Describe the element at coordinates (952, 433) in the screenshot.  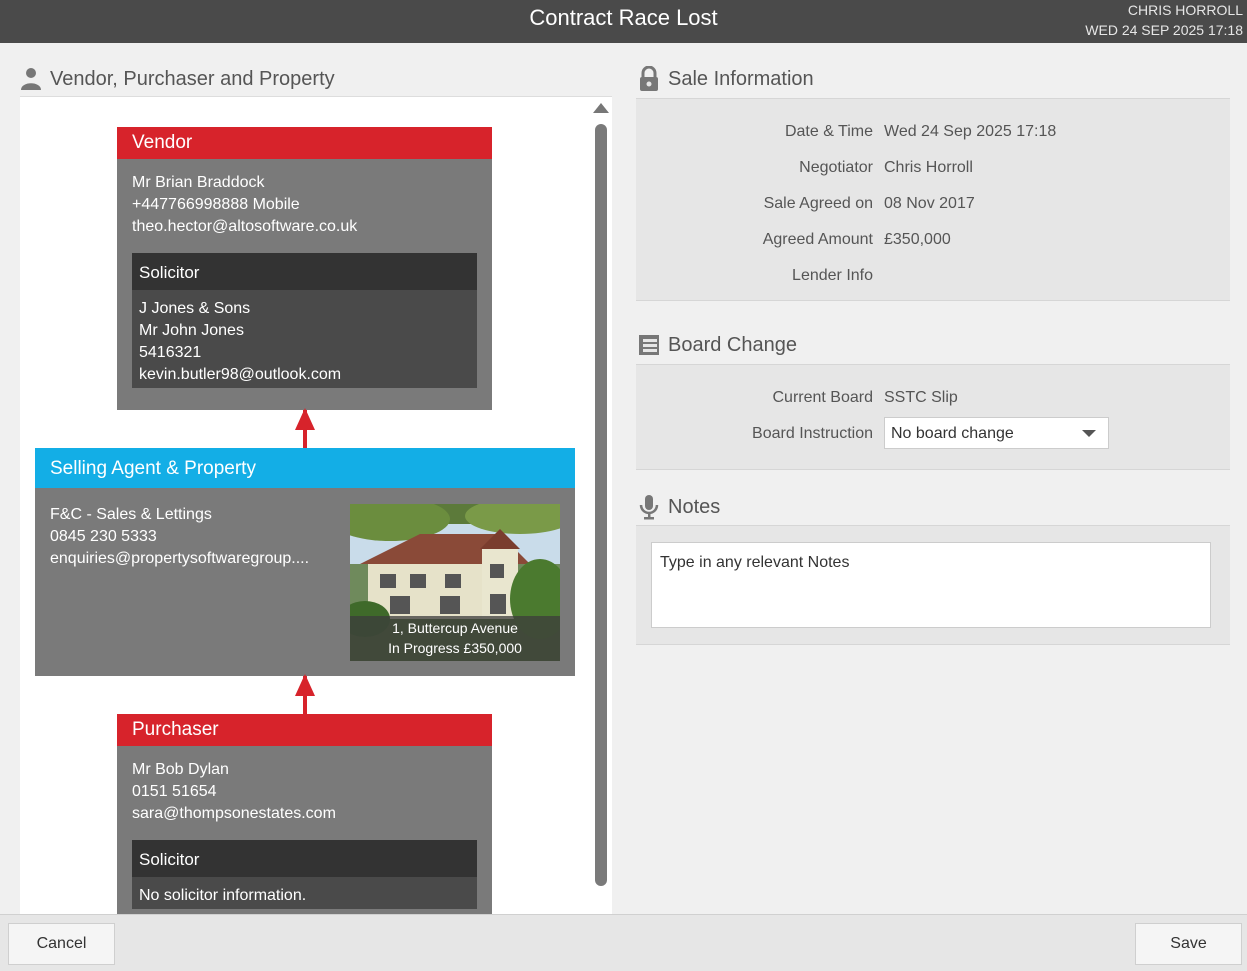
I see `select-value: No board change` at that location.